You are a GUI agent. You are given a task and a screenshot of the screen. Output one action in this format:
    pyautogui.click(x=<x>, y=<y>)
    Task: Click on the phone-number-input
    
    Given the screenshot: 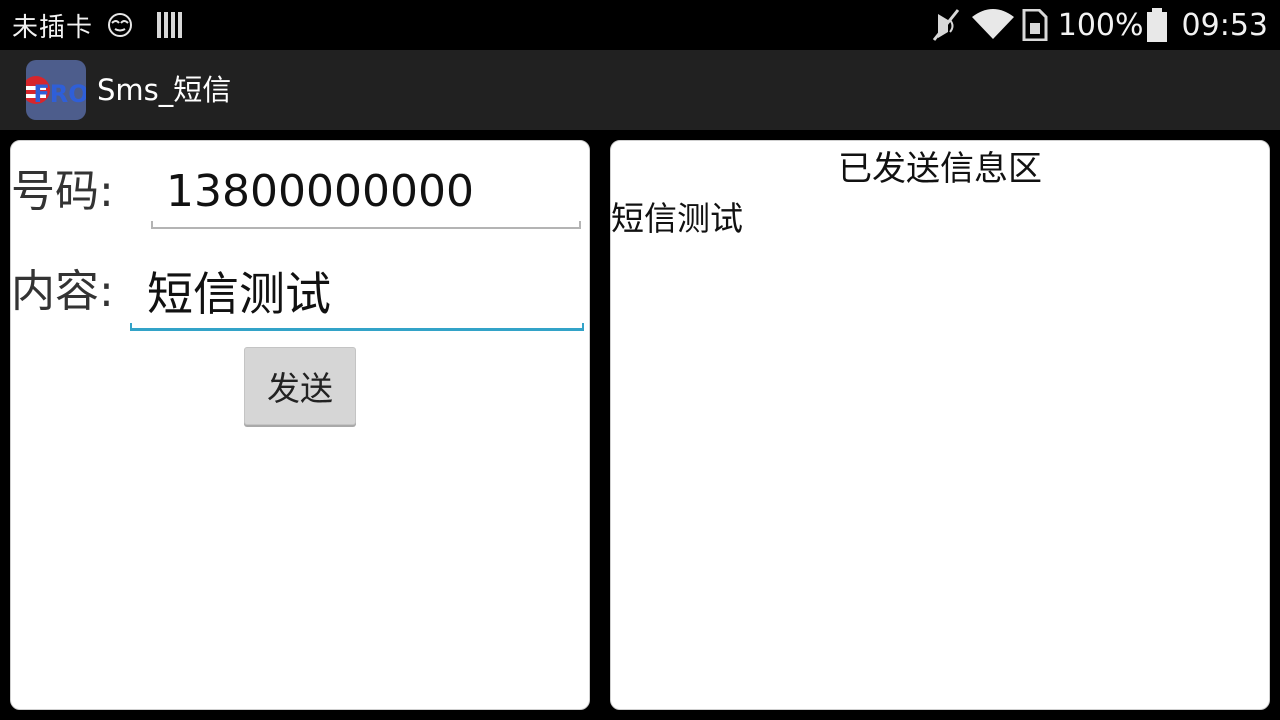 What is the action you would take?
    pyautogui.click(x=371, y=191)
    